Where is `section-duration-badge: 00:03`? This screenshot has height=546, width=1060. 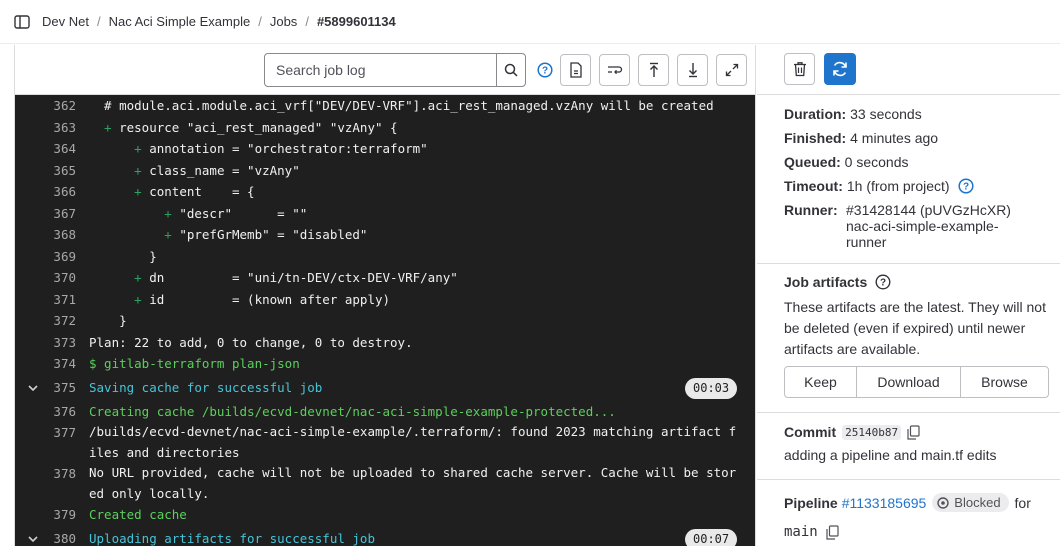 section-duration-badge: 00:03 is located at coordinates (711, 388).